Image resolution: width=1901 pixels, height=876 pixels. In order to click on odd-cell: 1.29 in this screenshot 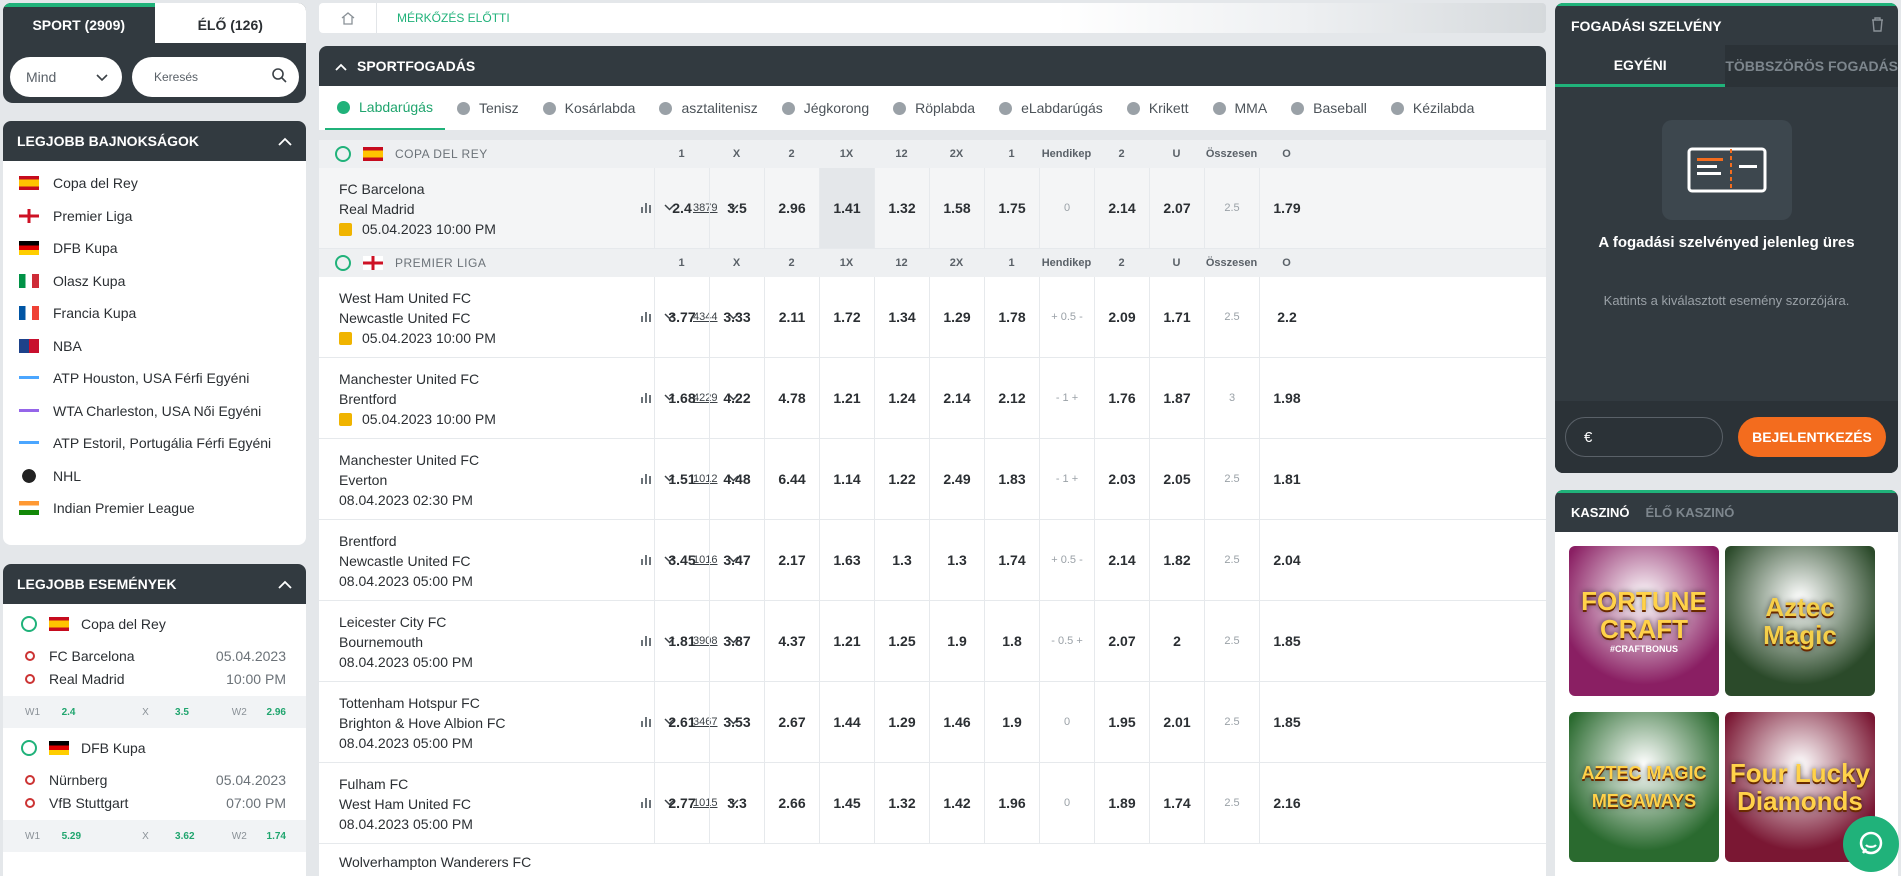, I will do `click(901, 722)`.